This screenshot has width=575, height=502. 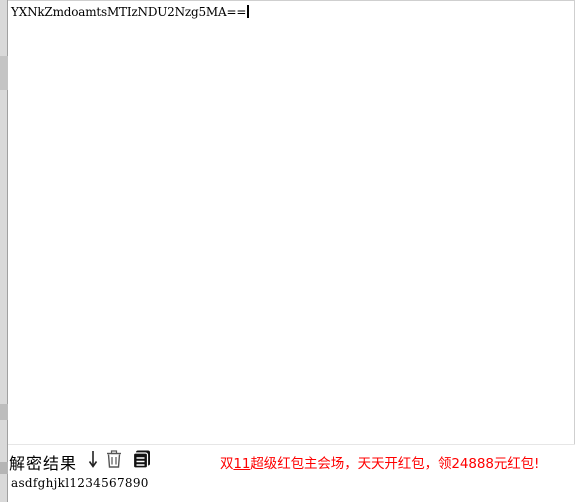 What do you see at coordinates (395, 464) in the screenshot?
I see `promo-text: 超级红包主会场，天天开红包，领24888元红包!` at bounding box center [395, 464].